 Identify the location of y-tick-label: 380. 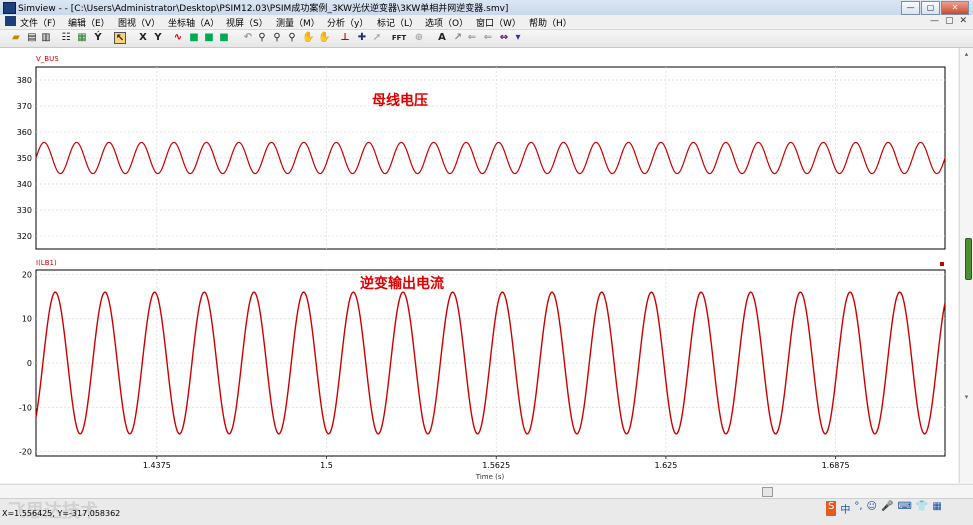
(24, 80).